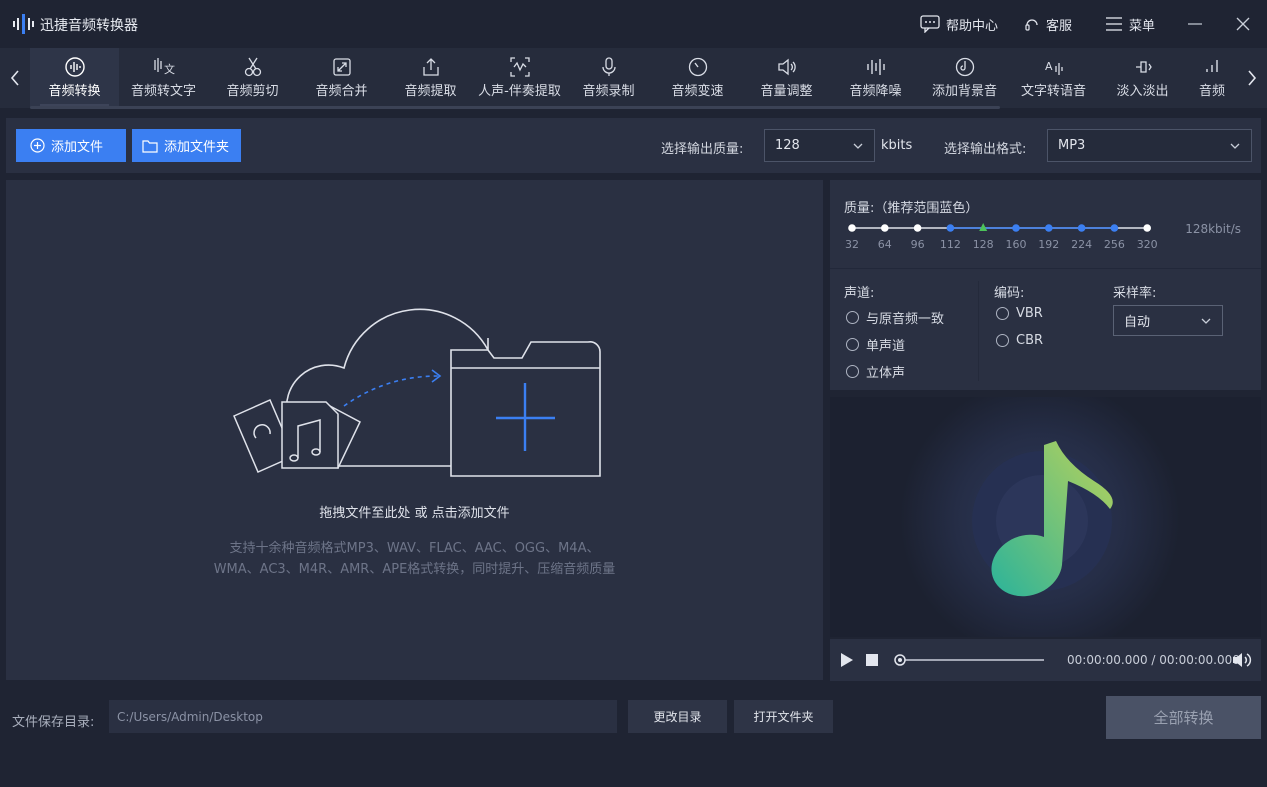 Image resolution: width=1267 pixels, height=787 pixels. Describe the element at coordinates (1142, 78) in the screenshot. I see `tool-fade-in-out: 淡入淡出` at that location.